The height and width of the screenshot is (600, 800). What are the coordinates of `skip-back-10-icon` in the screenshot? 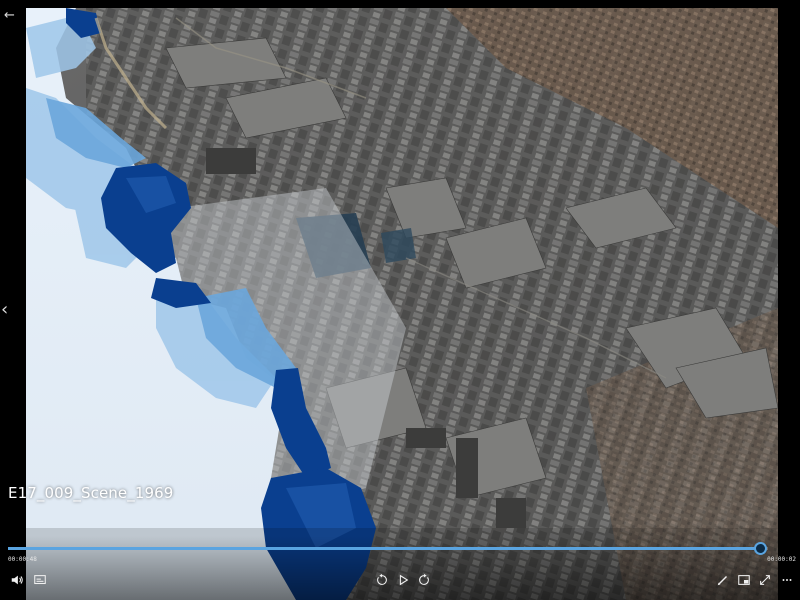 It's located at (382, 579).